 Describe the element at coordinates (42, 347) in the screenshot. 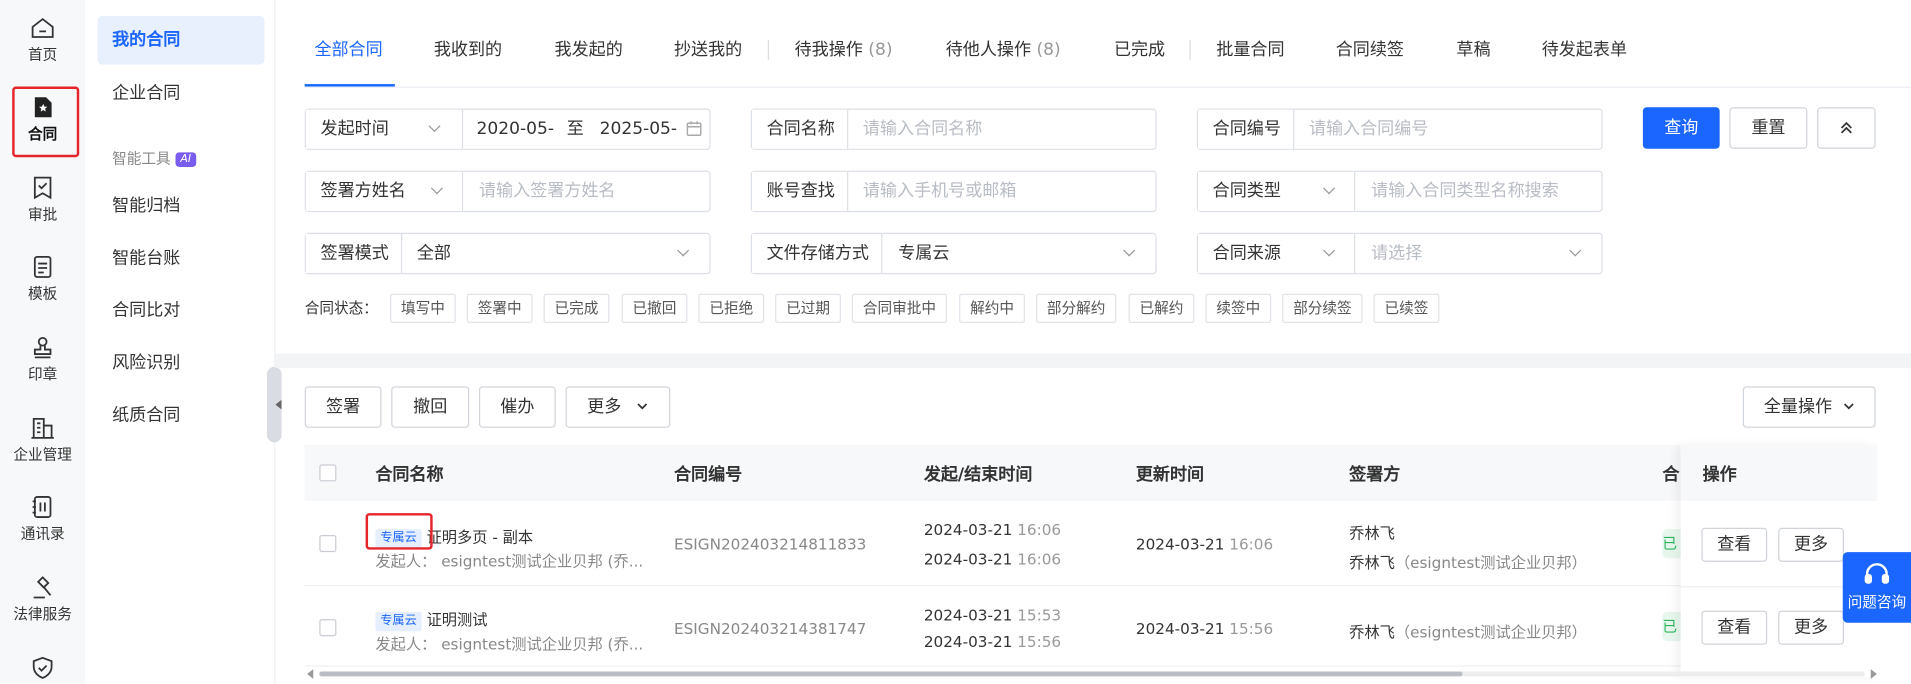

I see `seal-icon` at that location.